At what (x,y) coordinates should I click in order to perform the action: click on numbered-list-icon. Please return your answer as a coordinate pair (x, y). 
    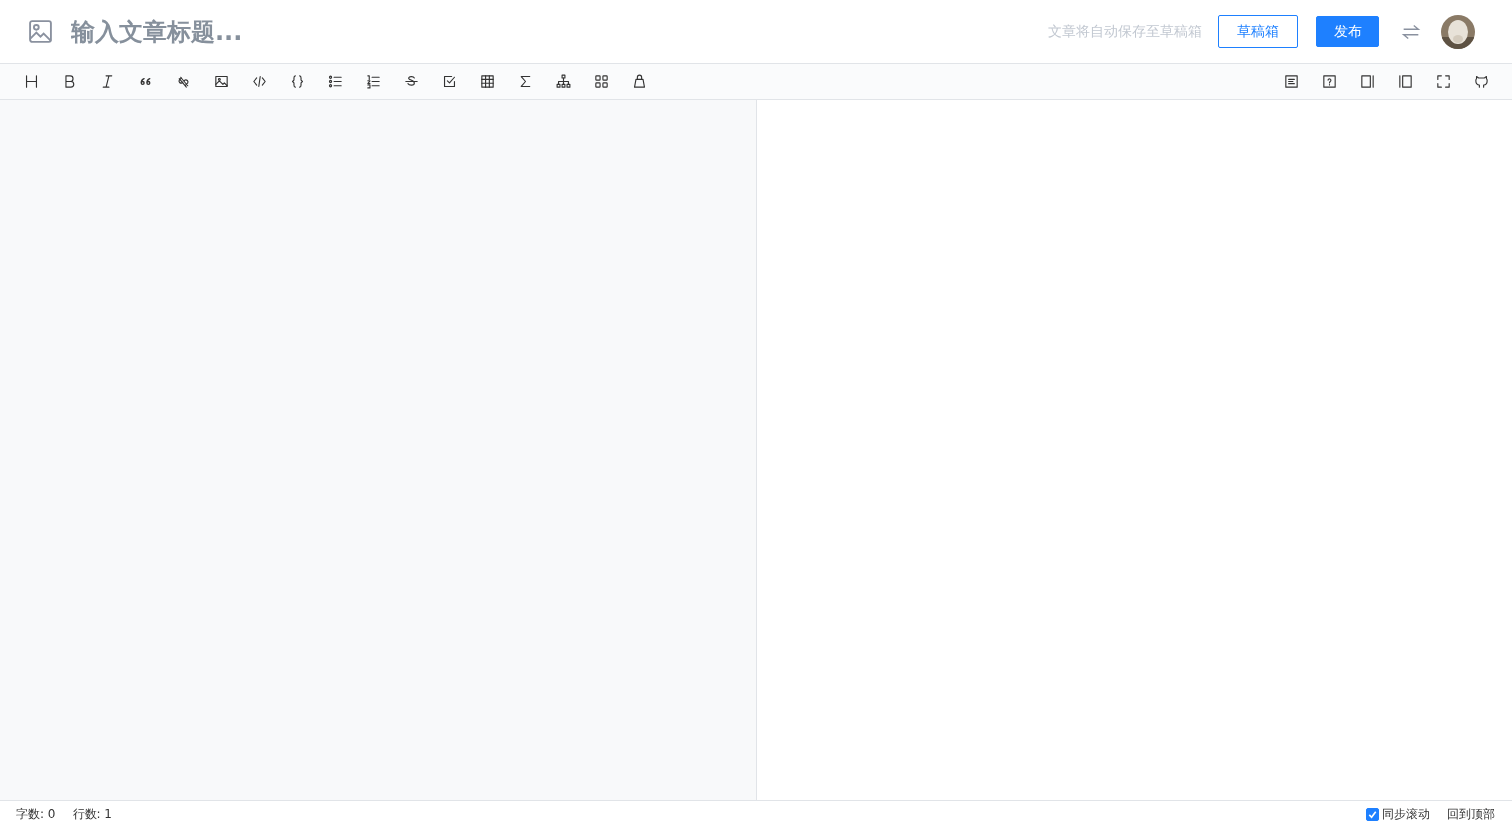
    Looking at the image, I should click on (373, 81).